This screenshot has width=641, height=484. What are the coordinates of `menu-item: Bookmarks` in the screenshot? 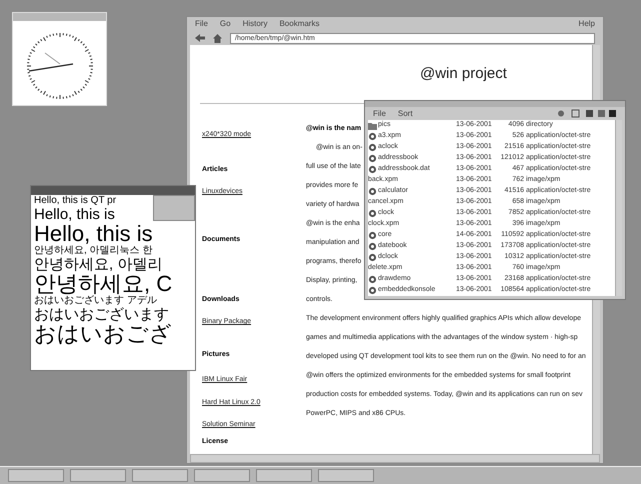 It's located at (299, 24).